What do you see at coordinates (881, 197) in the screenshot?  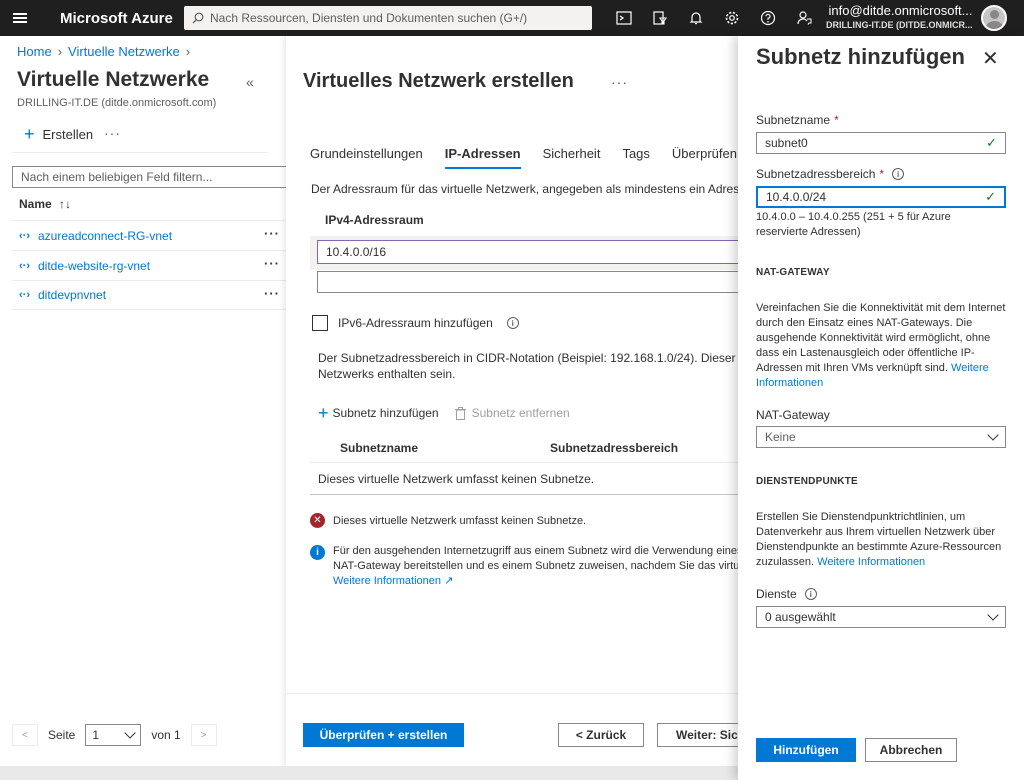 I see `subnet-range-input: 10.4.0.0/24 ✓` at bounding box center [881, 197].